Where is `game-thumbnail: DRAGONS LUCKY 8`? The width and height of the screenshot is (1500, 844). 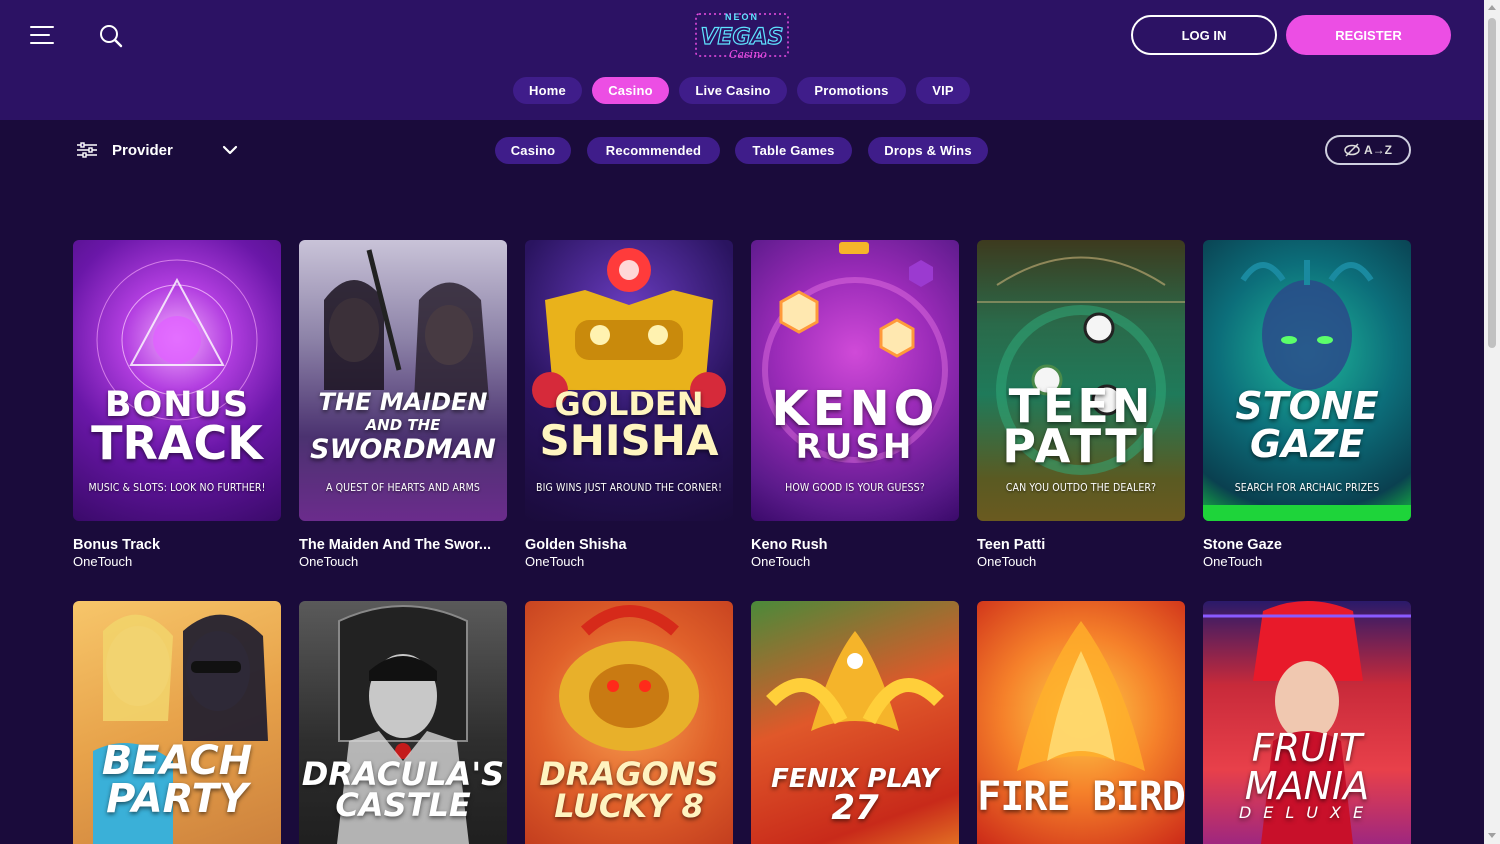
game-thumbnail: DRAGONS LUCKY 8 is located at coordinates (629, 722).